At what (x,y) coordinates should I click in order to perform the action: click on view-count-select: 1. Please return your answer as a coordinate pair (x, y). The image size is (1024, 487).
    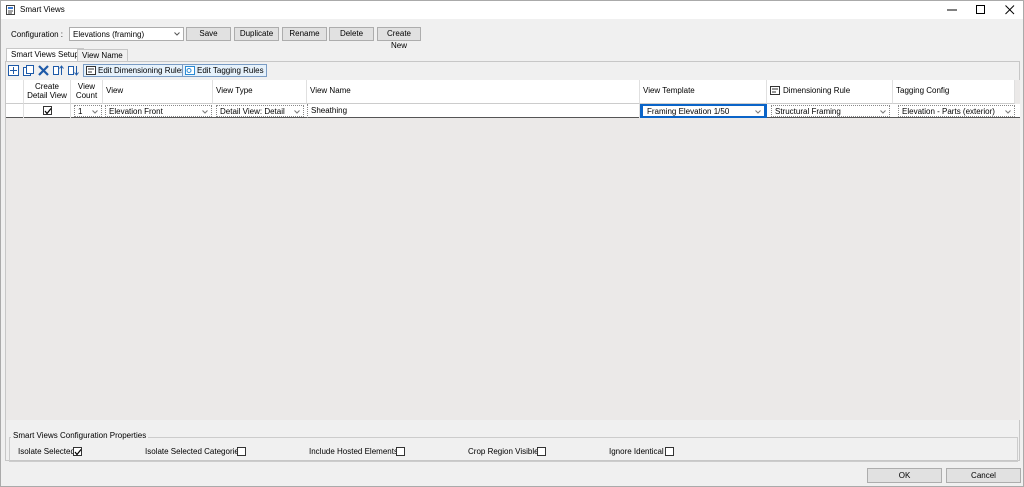
    Looking at the image, I should click on (88, 111).